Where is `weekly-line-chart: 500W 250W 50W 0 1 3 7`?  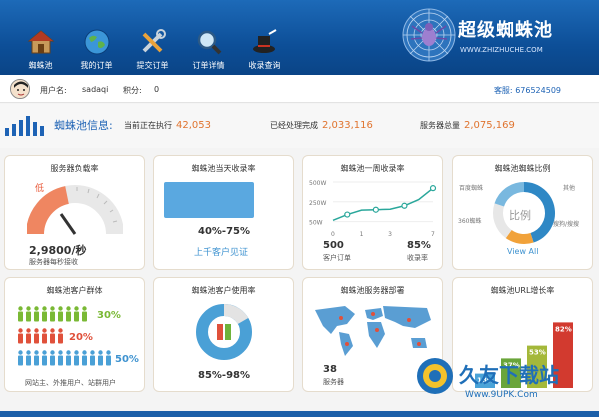 weekly-line-chart: 500W 250W 50W 0 1 3 7 is located at coordinates (373, 209).